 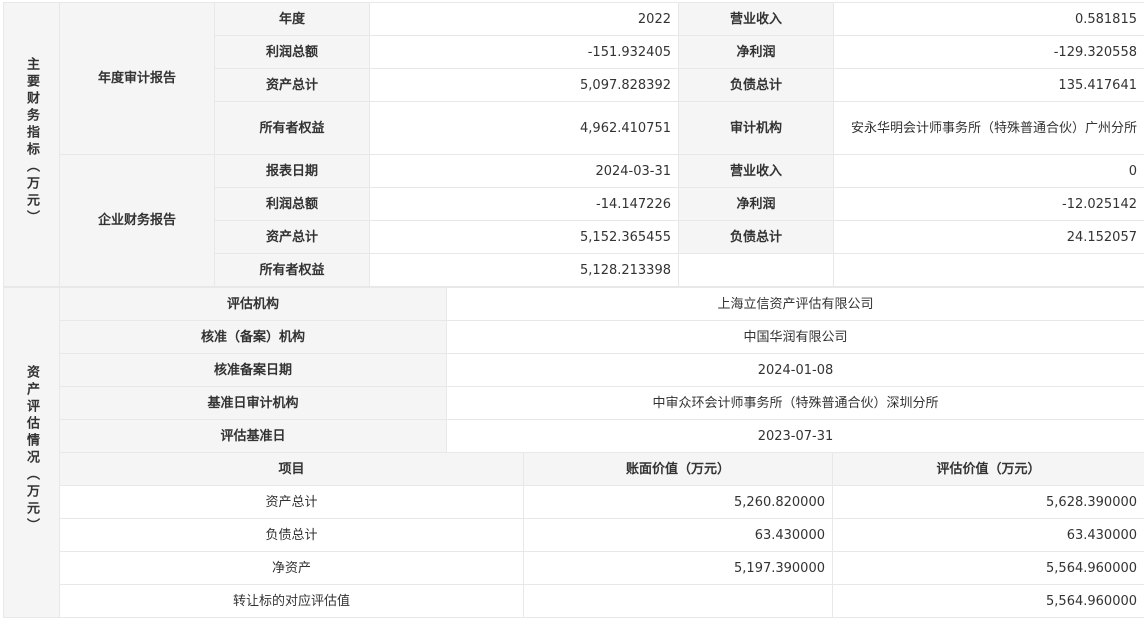 What do you see at coordinates (32, 453) in the screenshot?
I see `asset-appraisal-side-label: 资产评估情况（万元）` at bounding box center [32, 453].